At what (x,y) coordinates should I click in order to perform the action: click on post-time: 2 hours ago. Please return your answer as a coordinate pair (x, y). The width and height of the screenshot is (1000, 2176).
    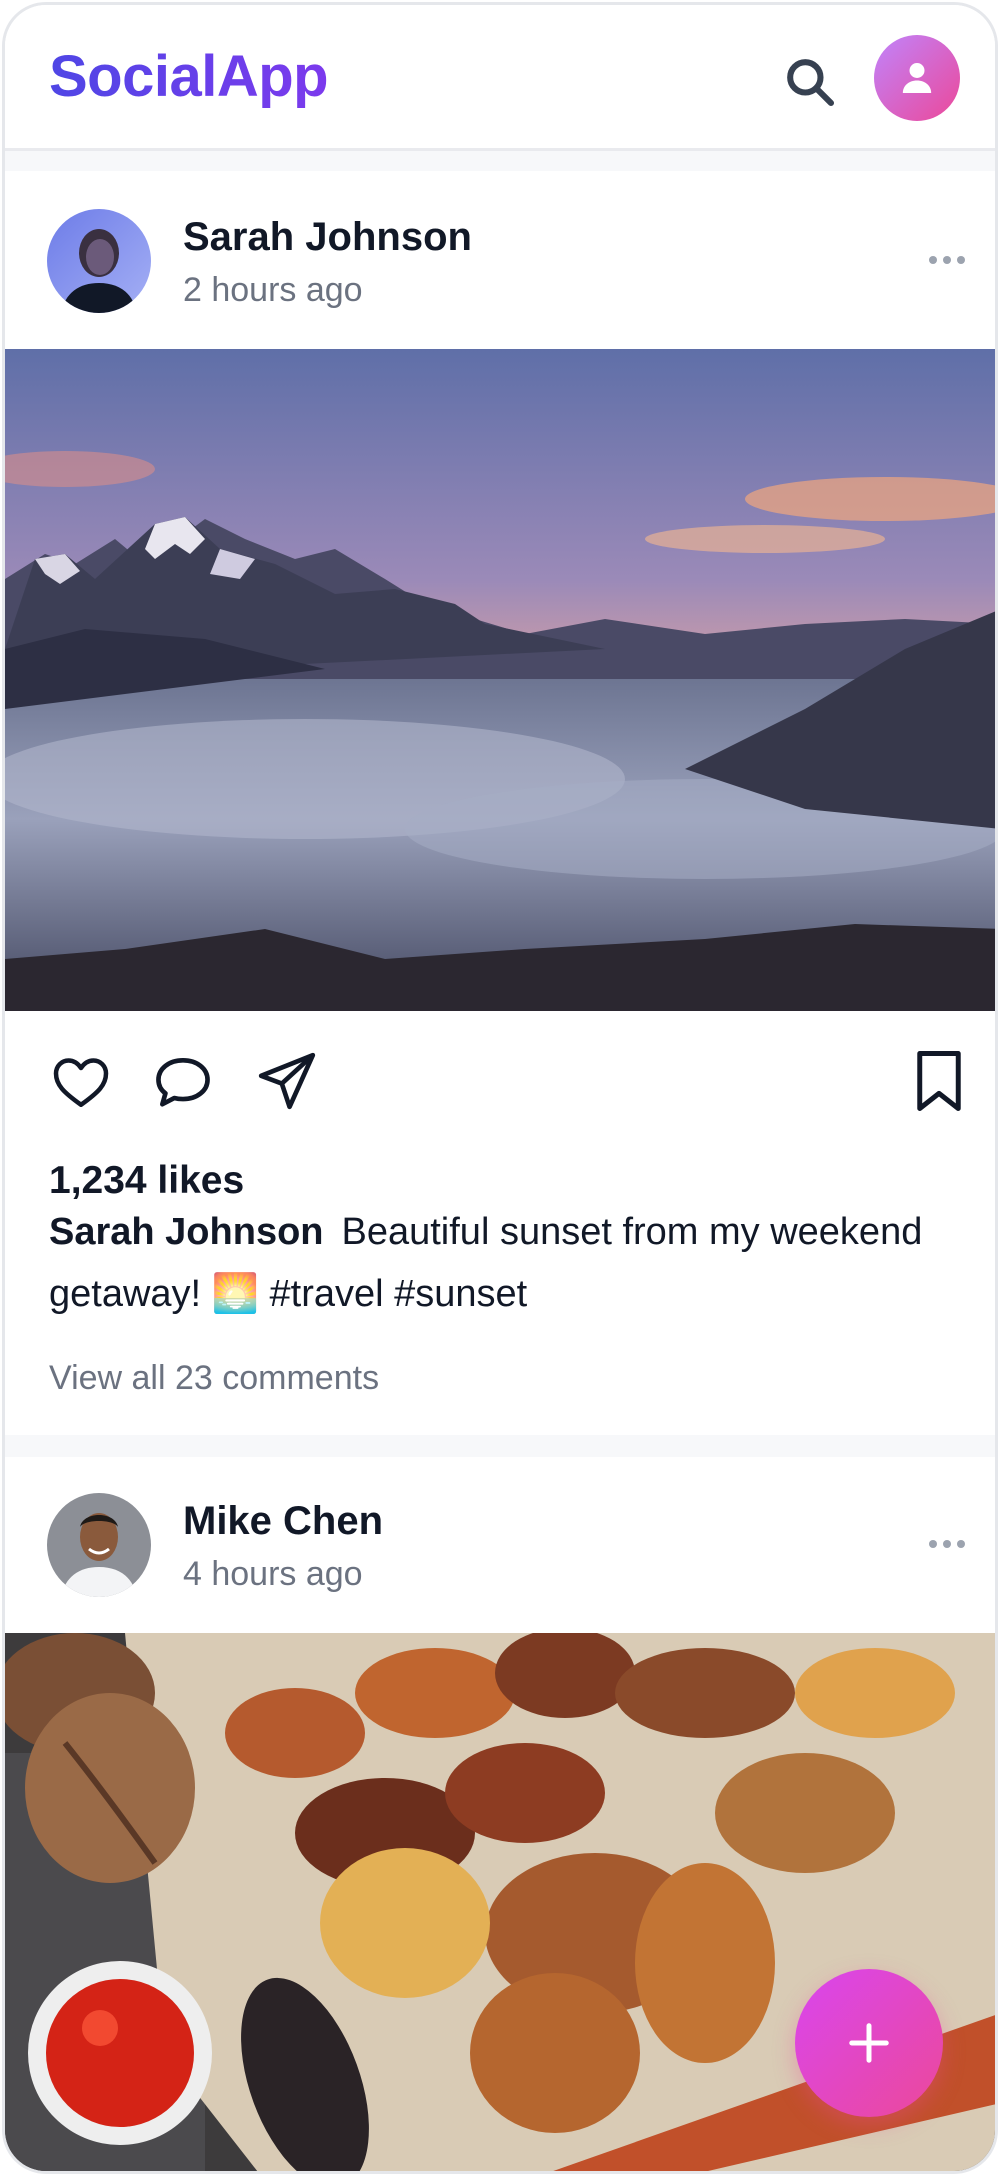
    Looking at the image, I should click on (273, 290).